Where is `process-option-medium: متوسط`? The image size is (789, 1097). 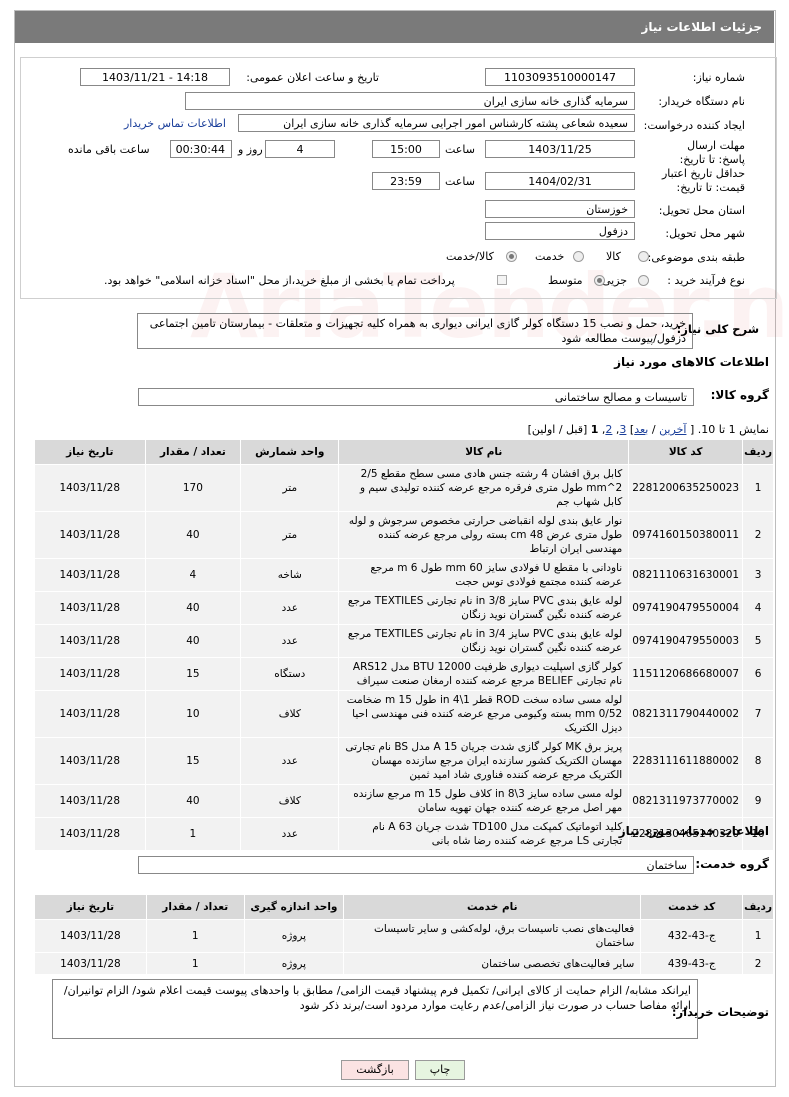 process-option-medium: متوسط is located at coordinates (565, 280).